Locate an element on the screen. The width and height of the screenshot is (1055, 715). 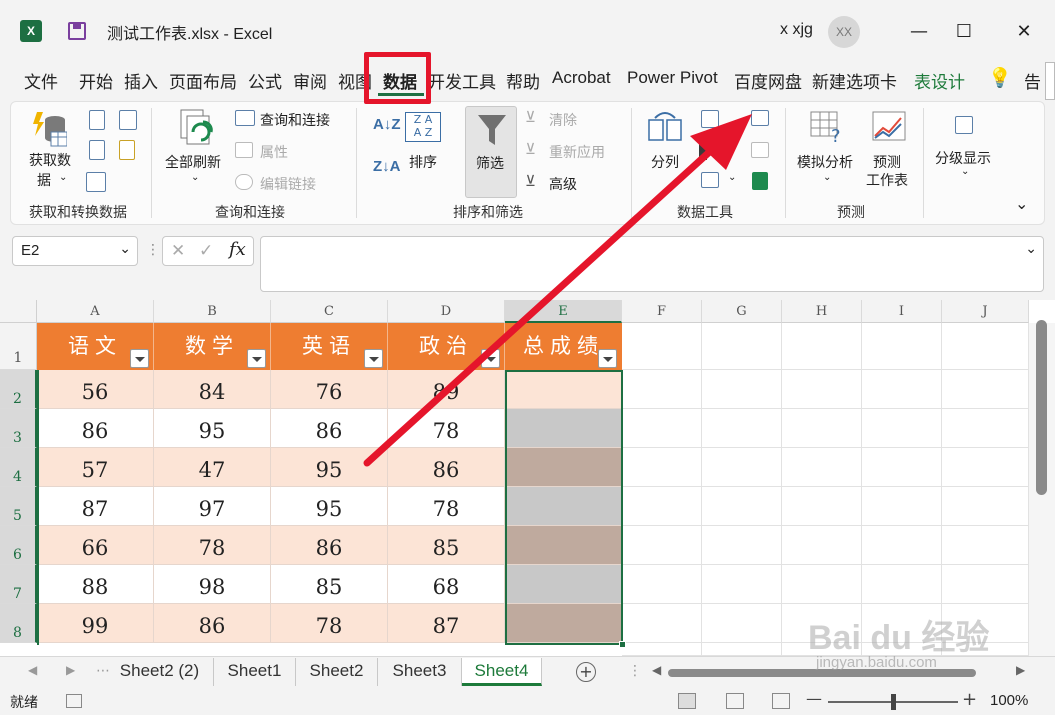
column-header-e: E is located at coordinates (563, 311).